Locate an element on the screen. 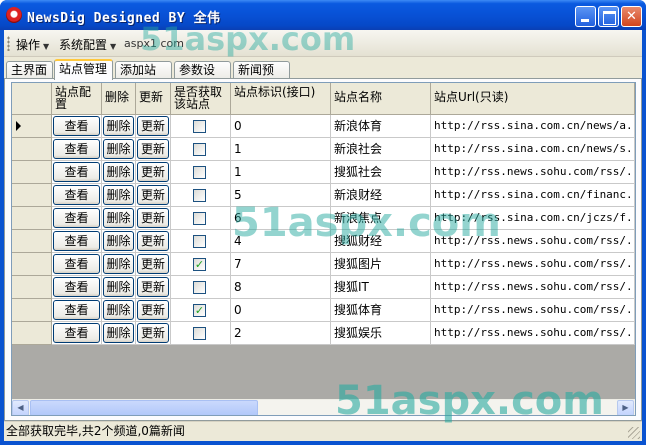 Image resolution: width=646 pixels, height=445 pixels. site-name-cell: 搜狐娱乐 is located at coordinates (381, 333).